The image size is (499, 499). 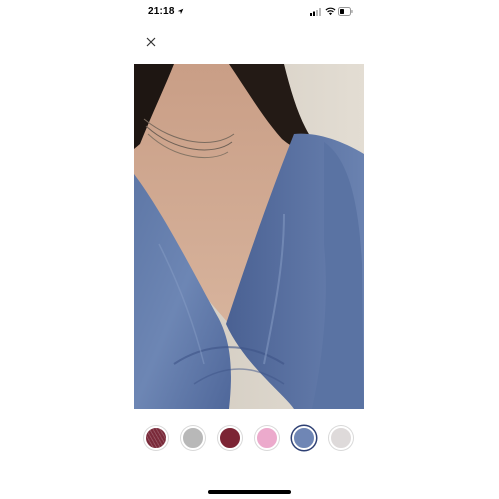 I want to click on swatch-burgundy-stripe, so click(x=156, y=438).